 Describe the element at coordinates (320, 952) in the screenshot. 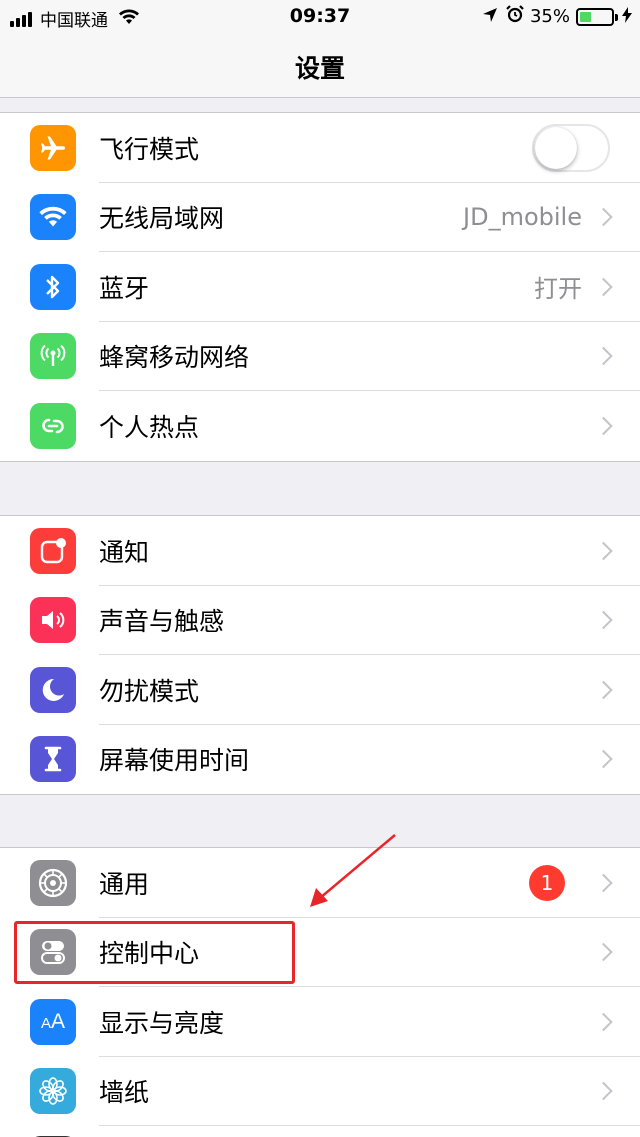

I see `row-control-center: 控制中心` at that location.